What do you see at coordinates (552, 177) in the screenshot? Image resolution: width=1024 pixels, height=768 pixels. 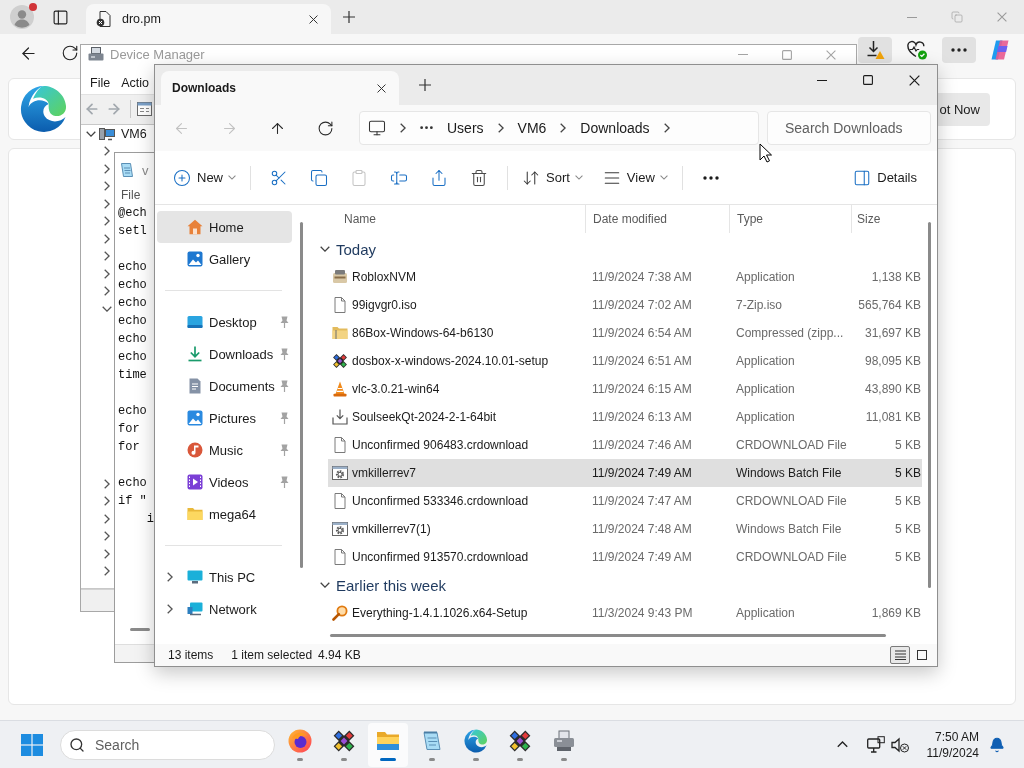 I see `sort-button: Sort` at bounding box center [552, 177].